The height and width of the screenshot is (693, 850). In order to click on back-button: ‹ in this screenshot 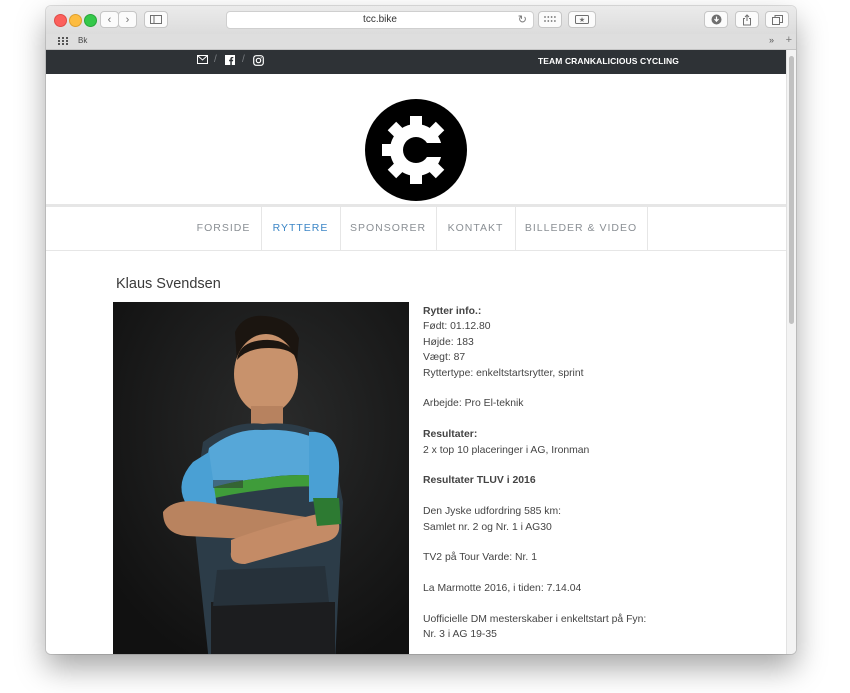, I will do `click(109, 19)`.